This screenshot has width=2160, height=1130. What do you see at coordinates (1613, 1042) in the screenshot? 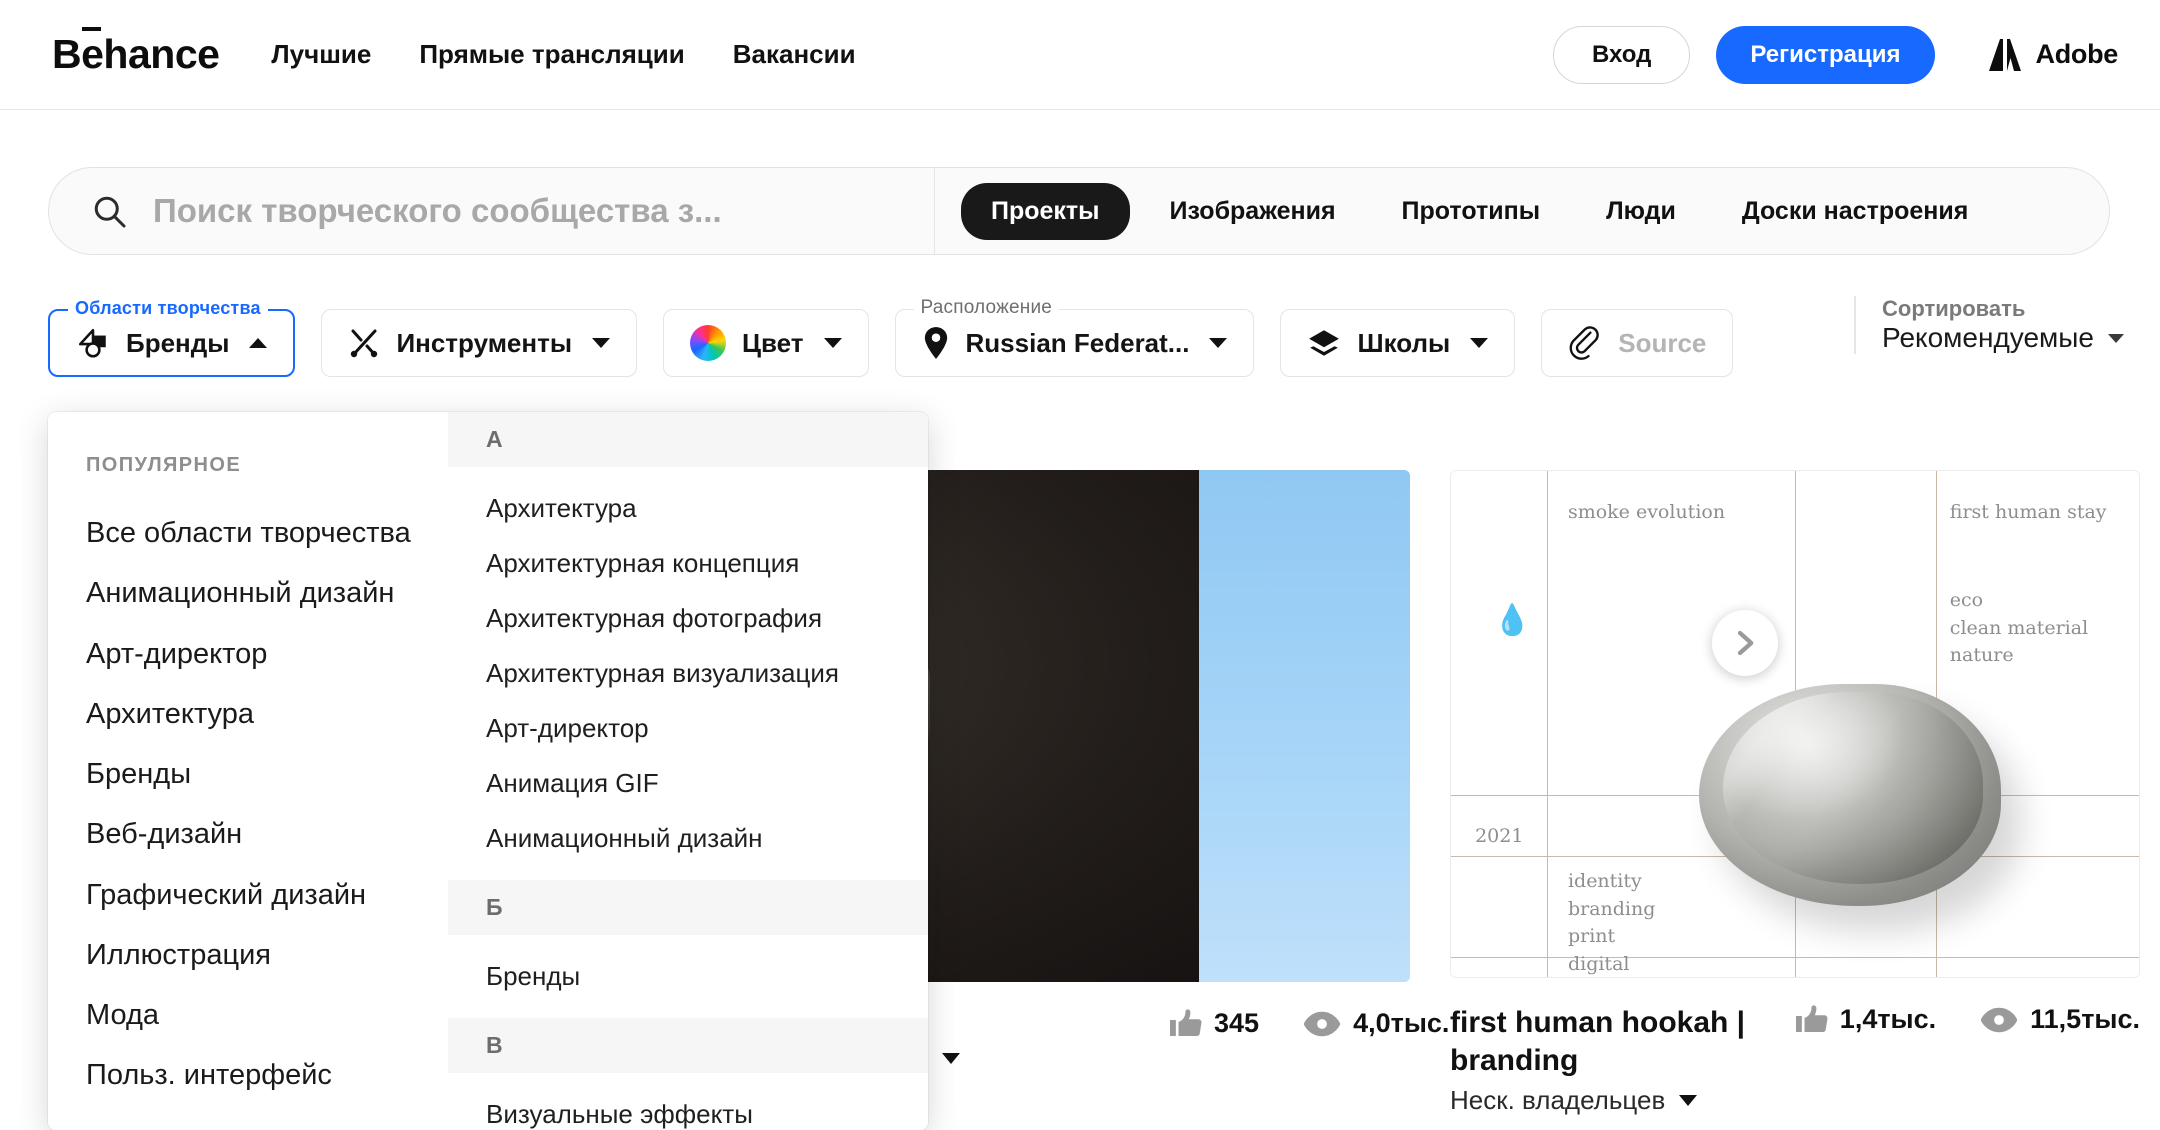
I see `project-title: first human hookah | branding` at bounding box center [1613, 1042].